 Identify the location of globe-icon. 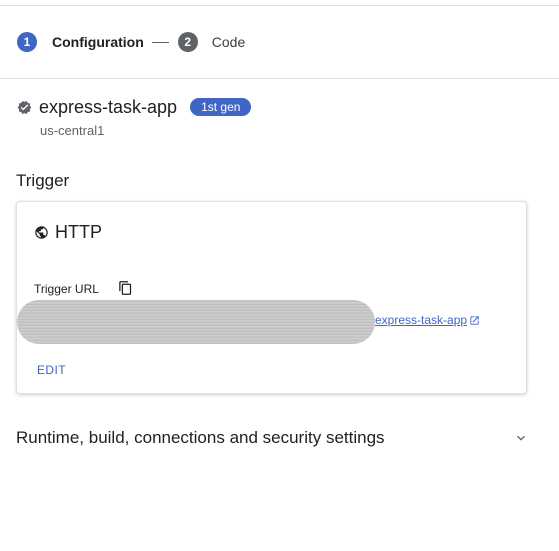
(41, 232).